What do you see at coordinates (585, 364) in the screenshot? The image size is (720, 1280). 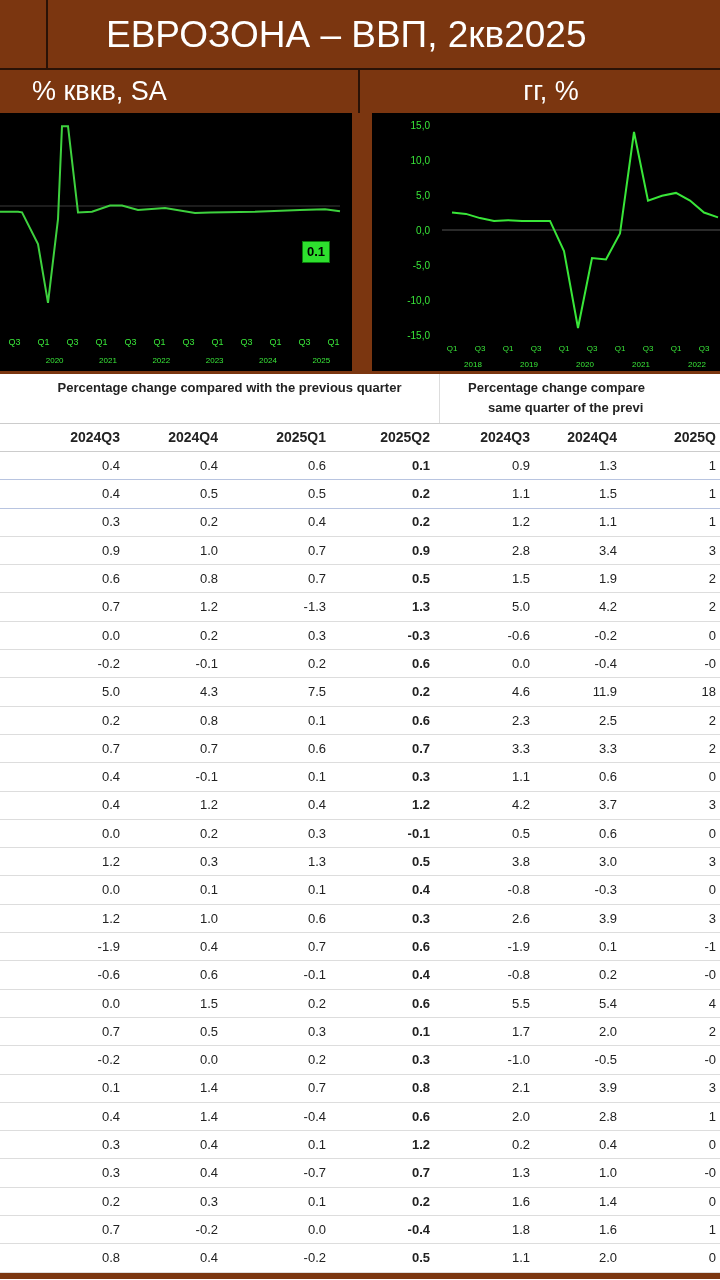 I see `axis-label: 2020` at bounding box center [585, 364].